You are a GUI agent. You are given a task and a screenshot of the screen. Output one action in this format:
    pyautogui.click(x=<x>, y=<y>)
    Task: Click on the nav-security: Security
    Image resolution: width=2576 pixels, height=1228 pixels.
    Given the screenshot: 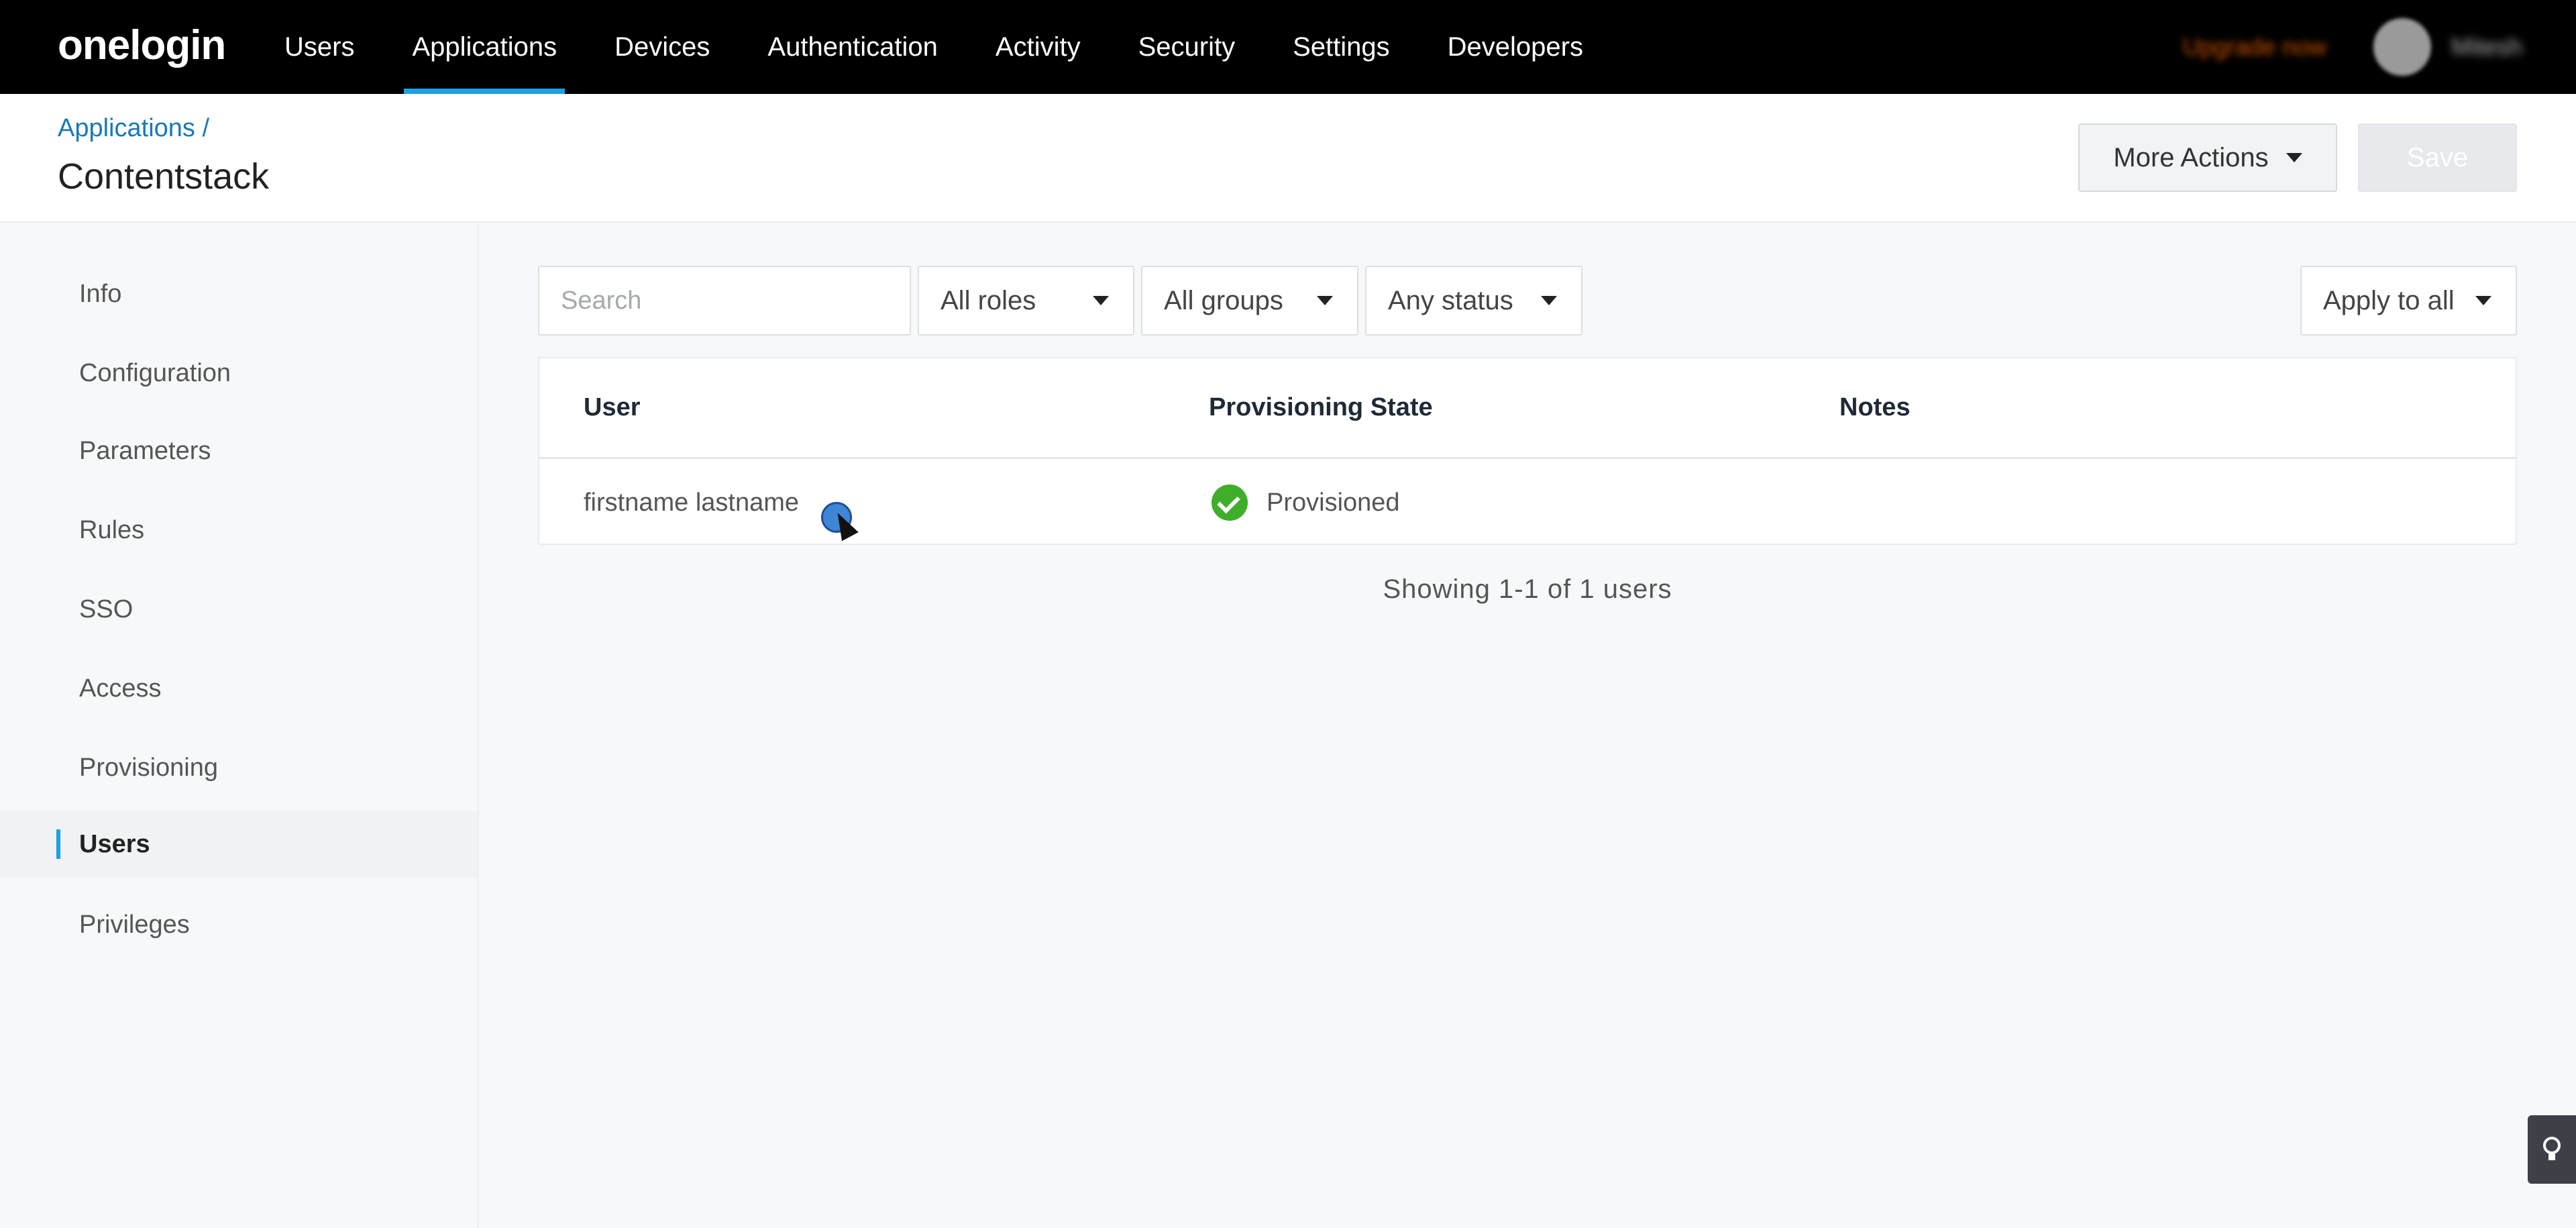 What is the action you would take?
    pyautogui.click(x=1187, y=47)
    